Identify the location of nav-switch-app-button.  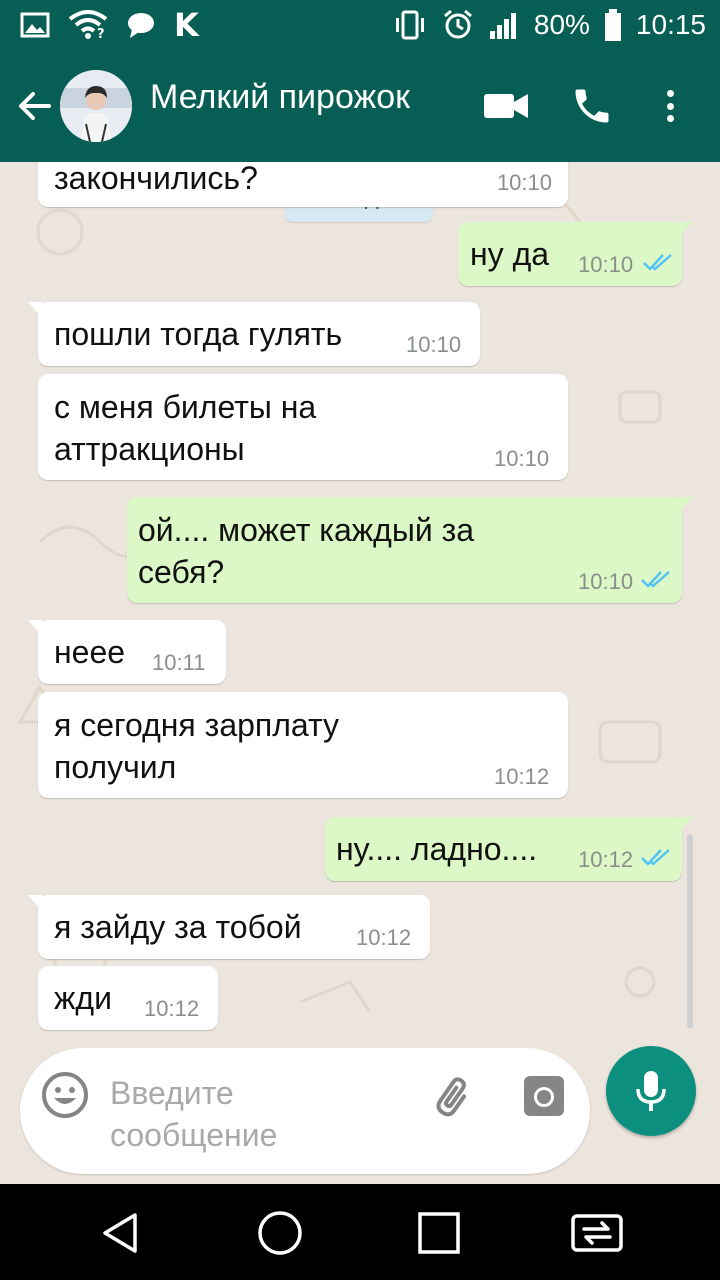
(597, 1233).